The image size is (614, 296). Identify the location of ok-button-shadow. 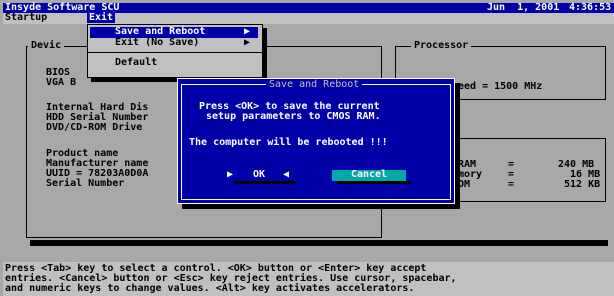
(265, 182).